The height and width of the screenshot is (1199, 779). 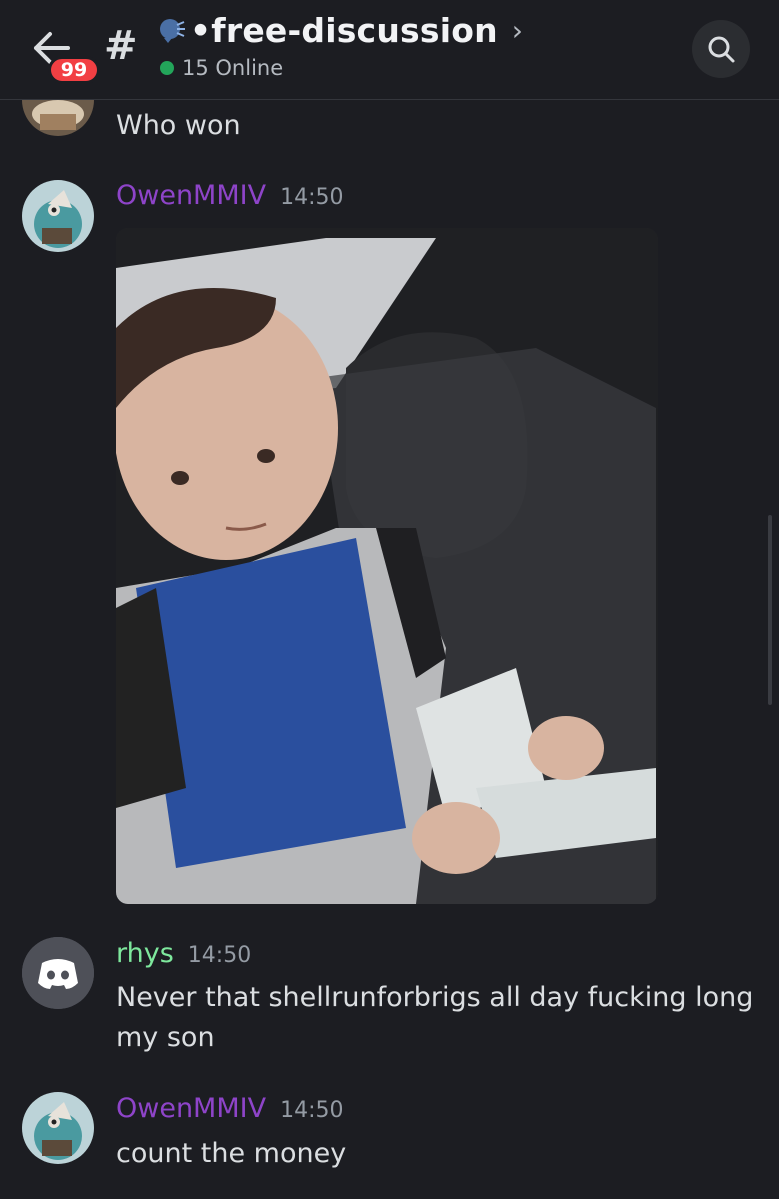 What do you see at coordinates (74, 70) in the screenshot?
I see `unread-badge: 99` at bounding box center [74, 70].